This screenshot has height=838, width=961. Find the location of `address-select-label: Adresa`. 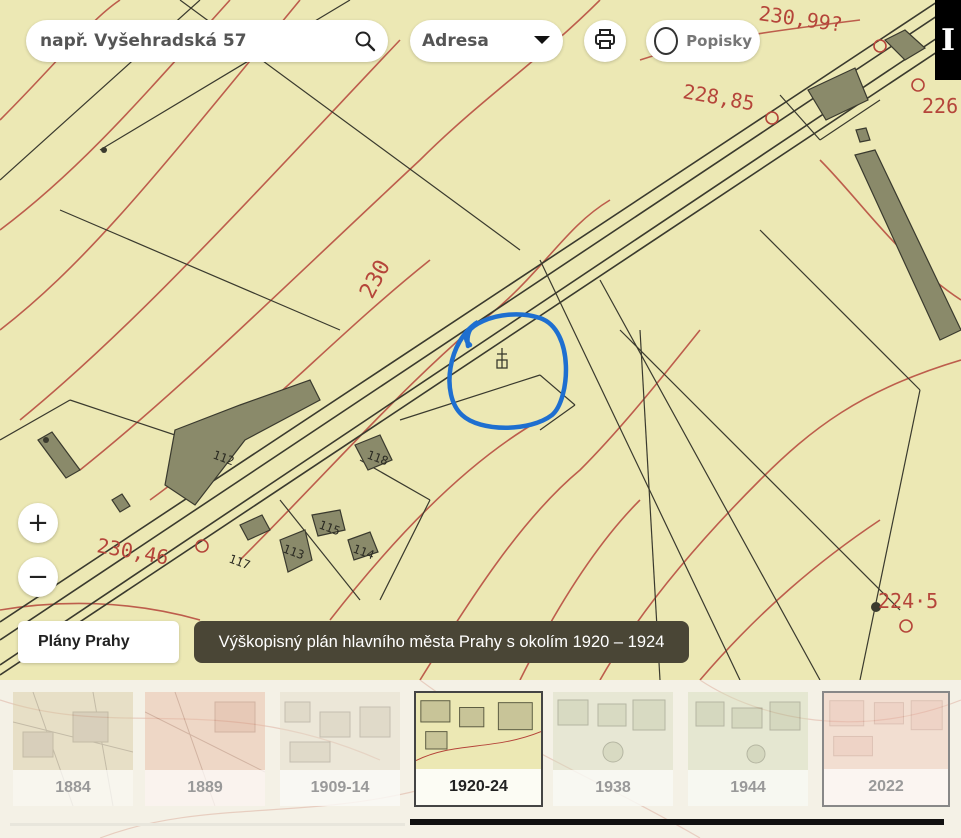

address-select-label: Adresa is located at coordinates (455, 41).